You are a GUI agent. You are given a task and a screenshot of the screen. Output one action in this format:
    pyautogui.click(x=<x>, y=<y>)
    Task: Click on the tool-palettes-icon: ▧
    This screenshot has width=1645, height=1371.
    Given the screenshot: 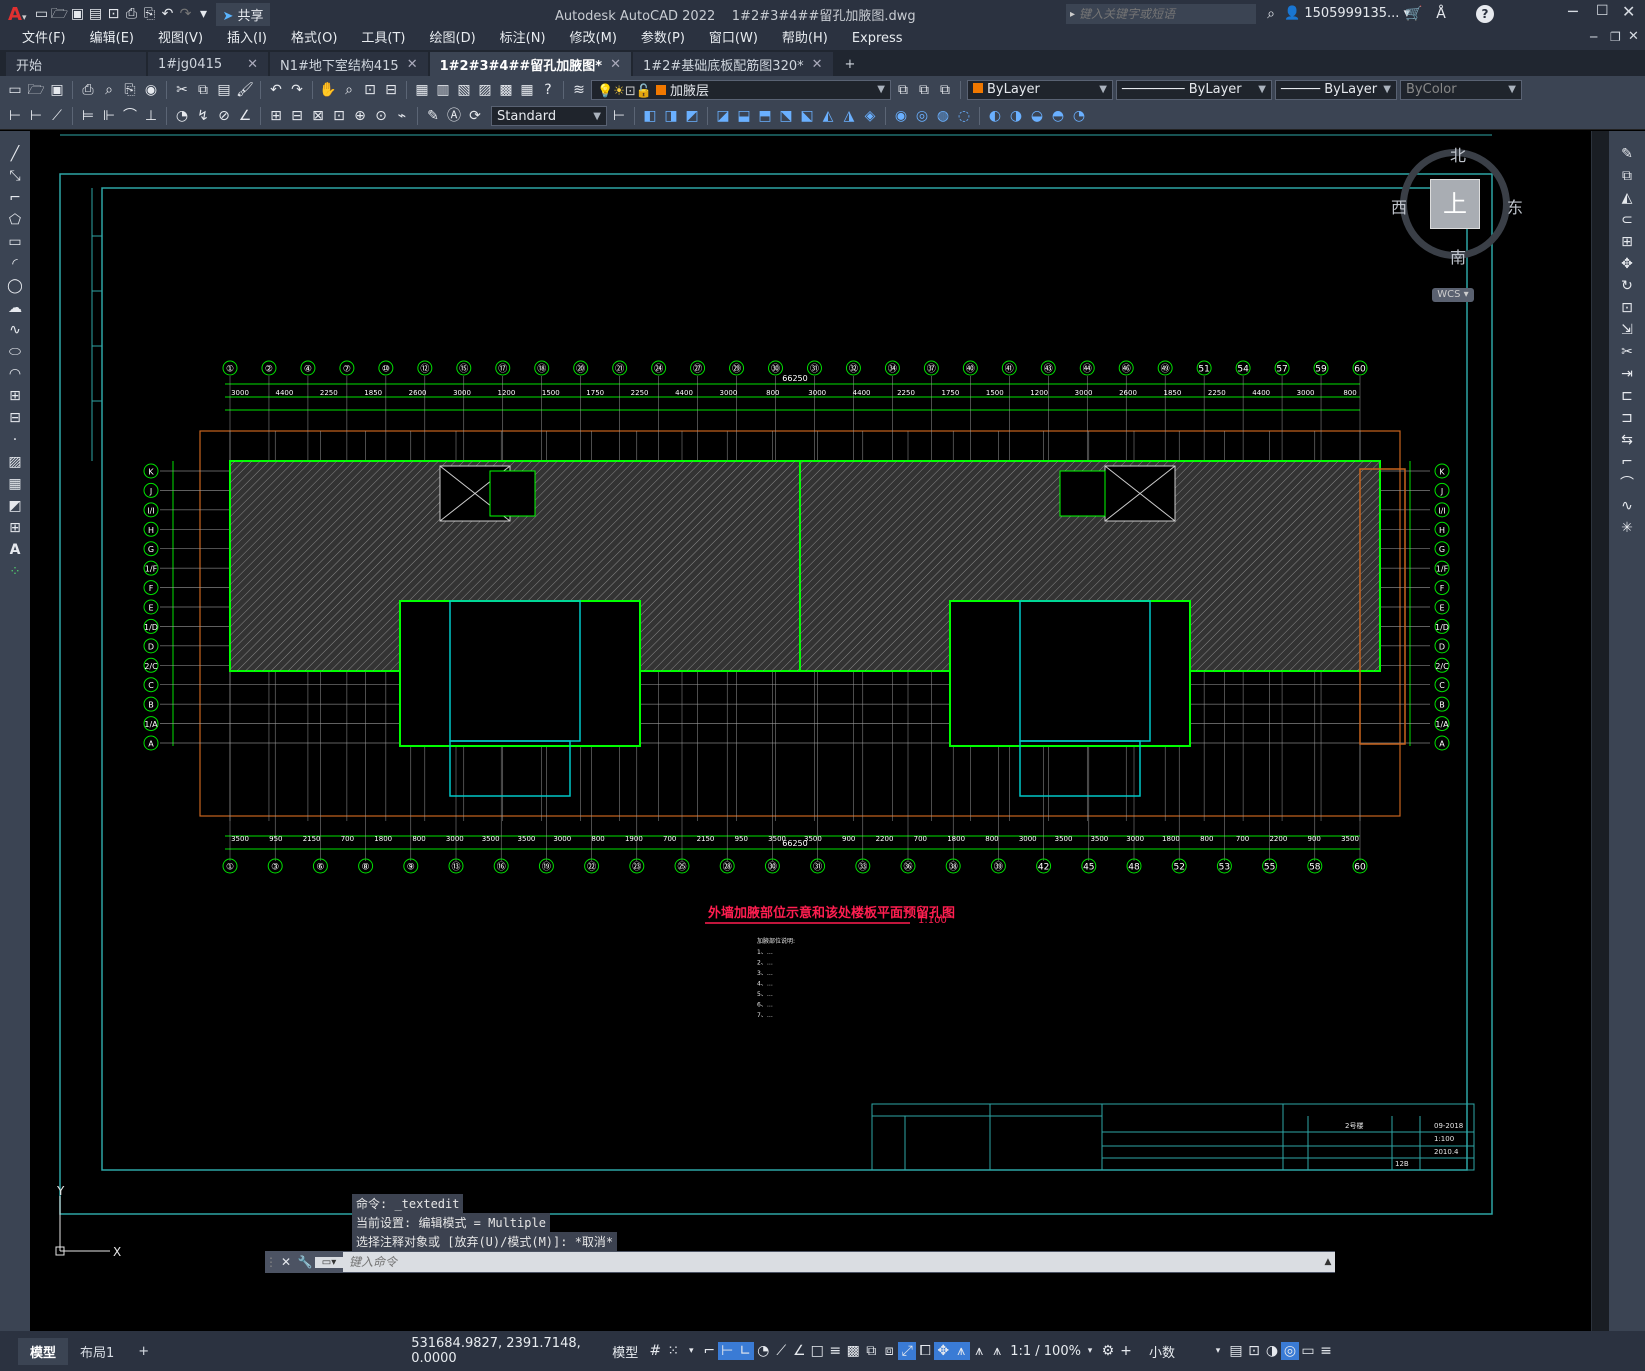 What is the action you would take?
    pyautogui.click(x=464, y=90)
    